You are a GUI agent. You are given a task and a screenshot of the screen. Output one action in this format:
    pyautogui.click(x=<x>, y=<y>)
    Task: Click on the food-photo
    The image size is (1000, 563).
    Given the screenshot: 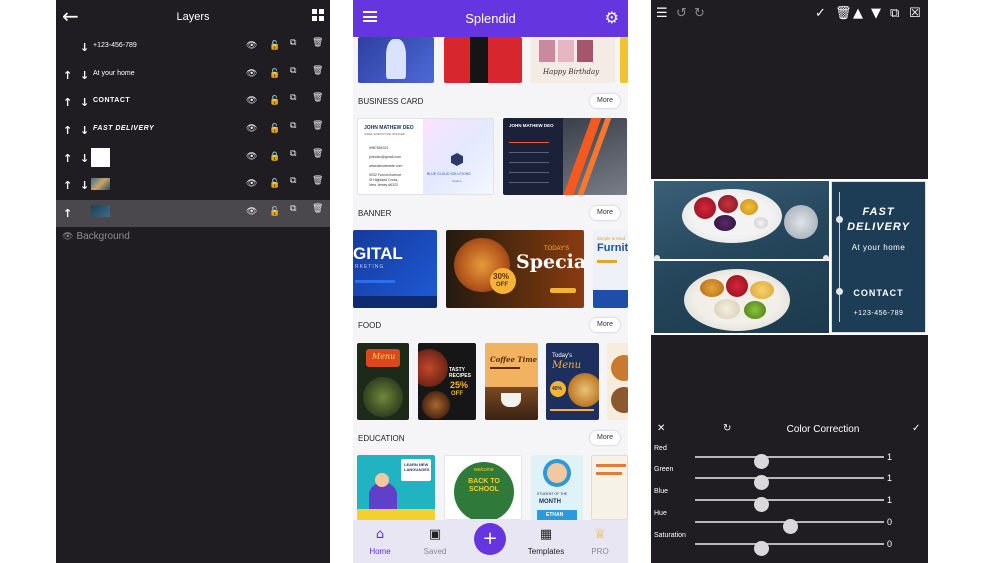 What is the action you would take?
    pyautogui.click(x=741, y=257)
    